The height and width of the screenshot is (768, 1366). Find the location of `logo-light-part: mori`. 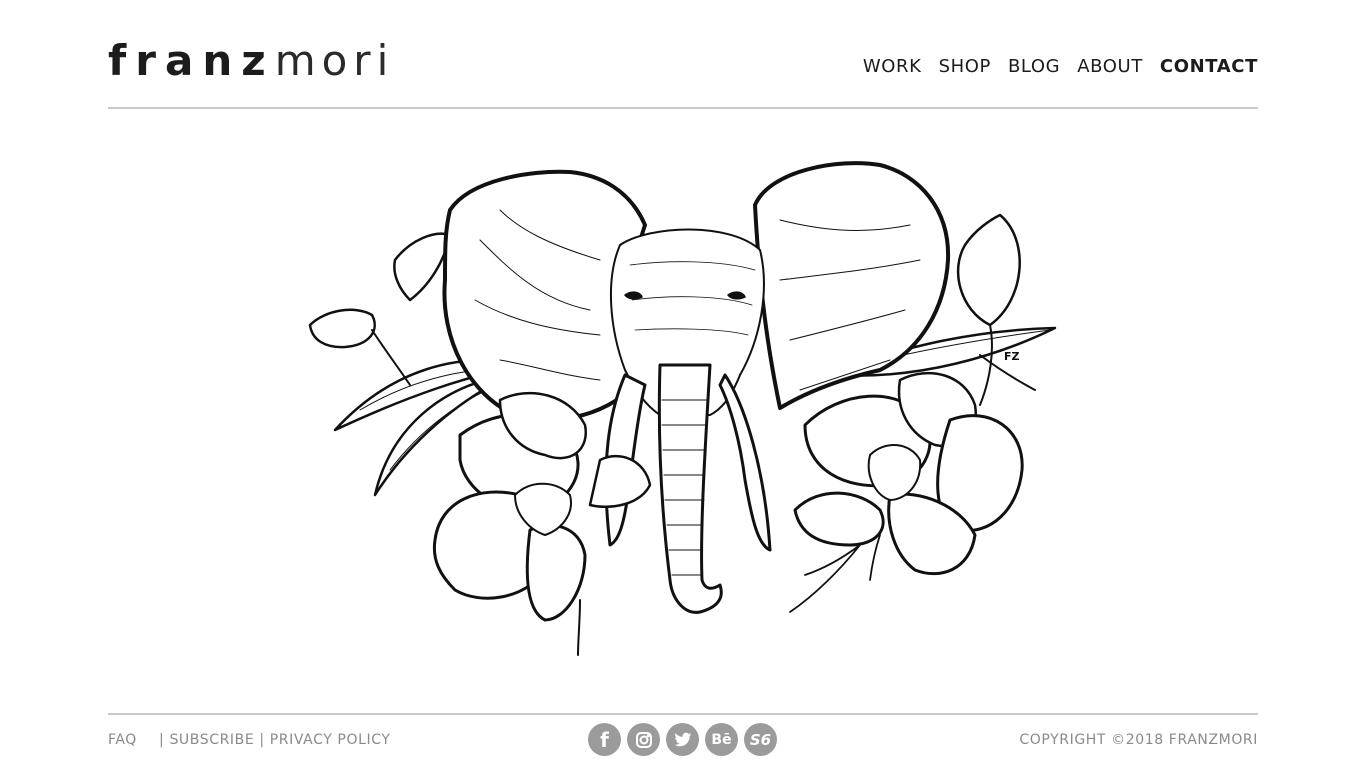

logo-light-part: mori is located at coordinates (334, 60).